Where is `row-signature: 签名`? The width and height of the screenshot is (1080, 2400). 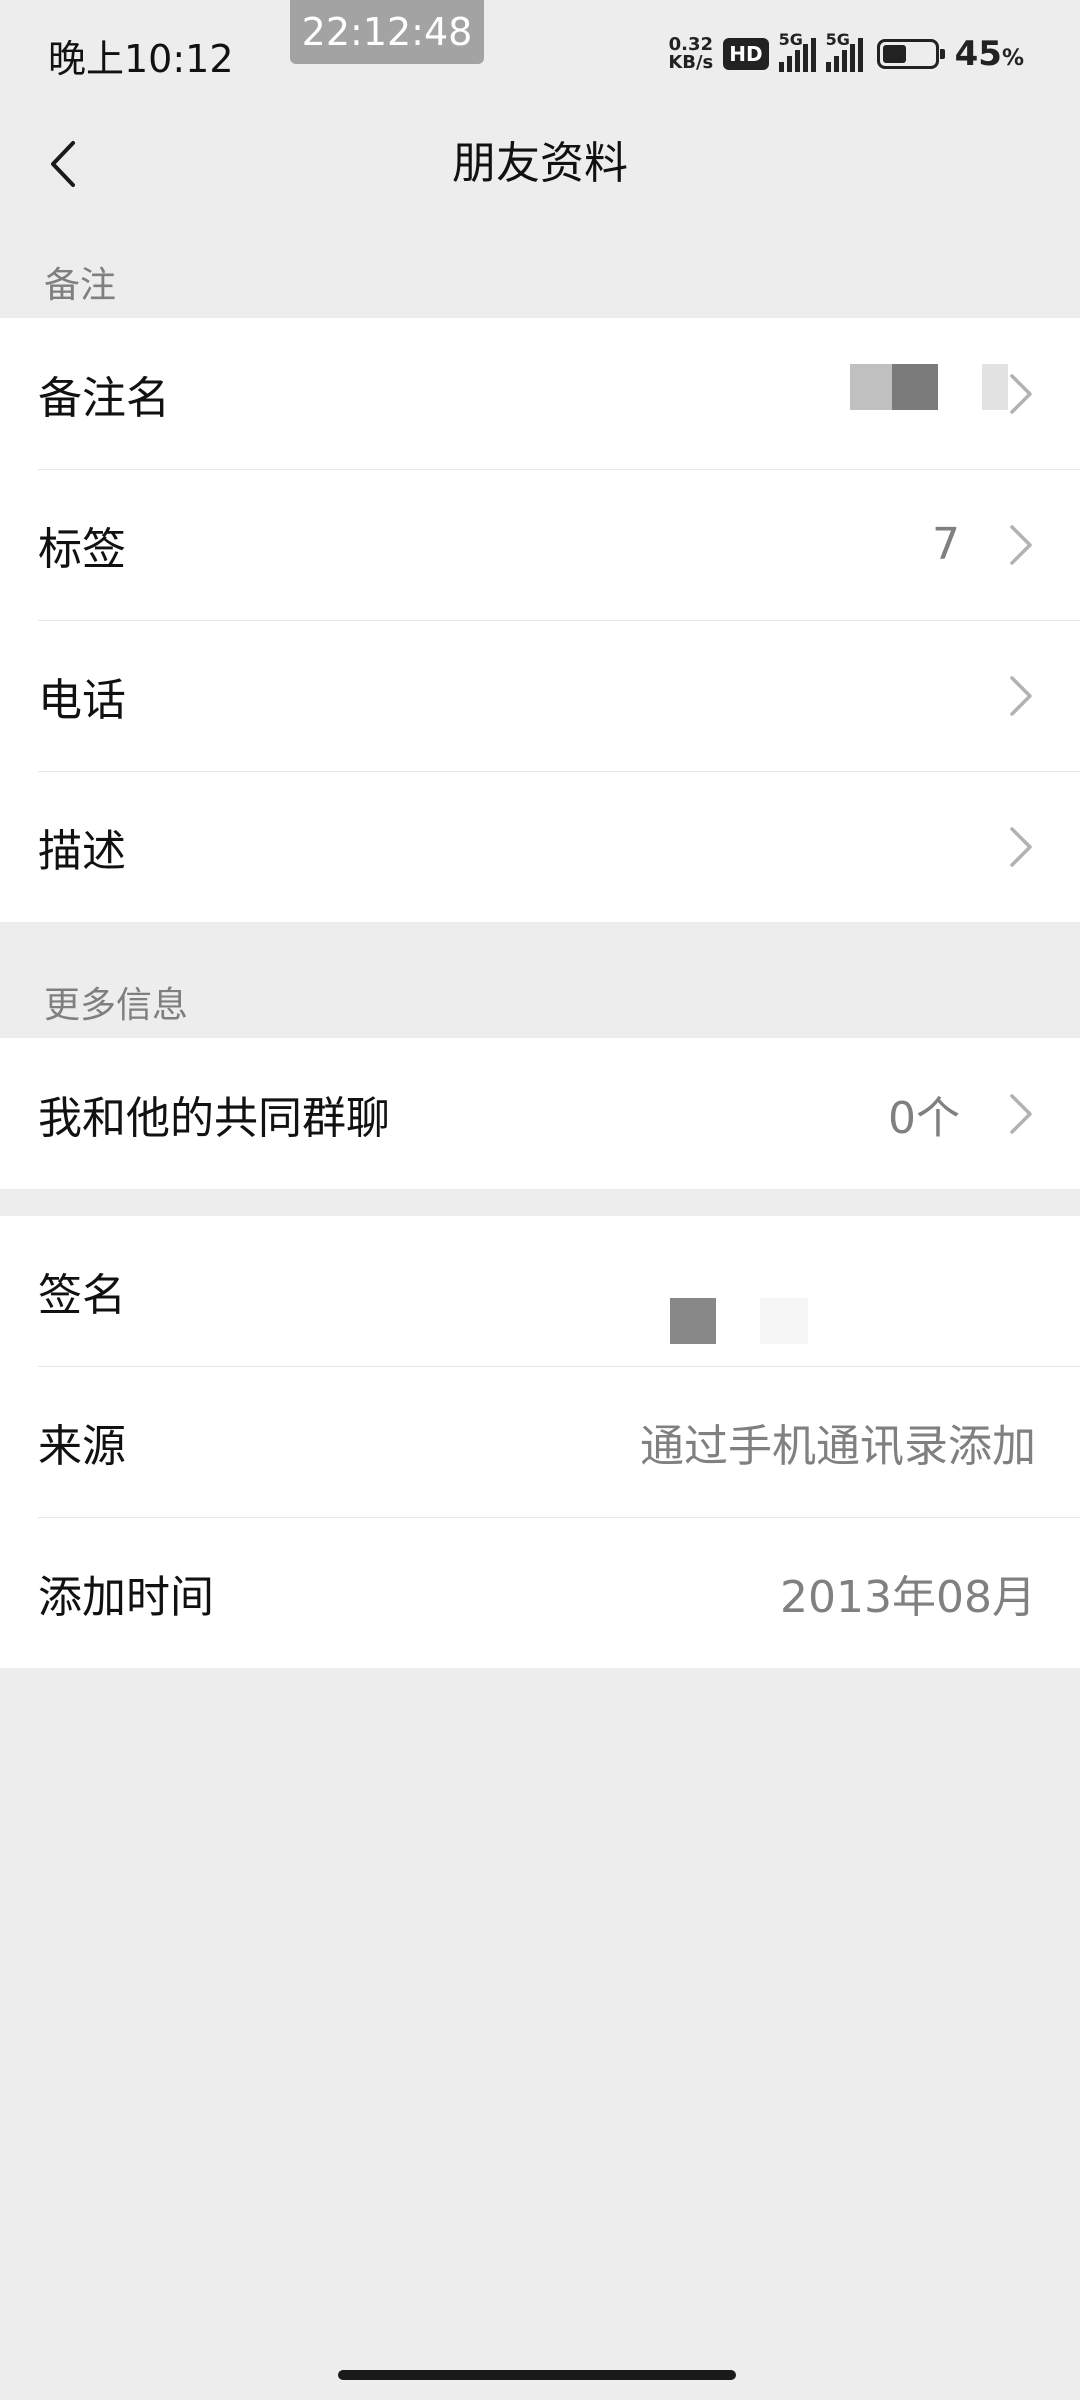 row-signature: 签名 is located at coordinates (540, 1291).